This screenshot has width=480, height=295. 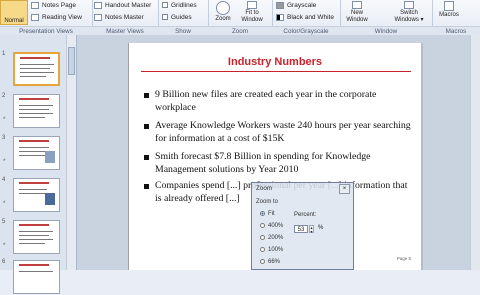 What do you see at coordinates (267, 202) in the screenshot?
I see `zoom-to-label: Zoom to` at bounding box center [267, 202].